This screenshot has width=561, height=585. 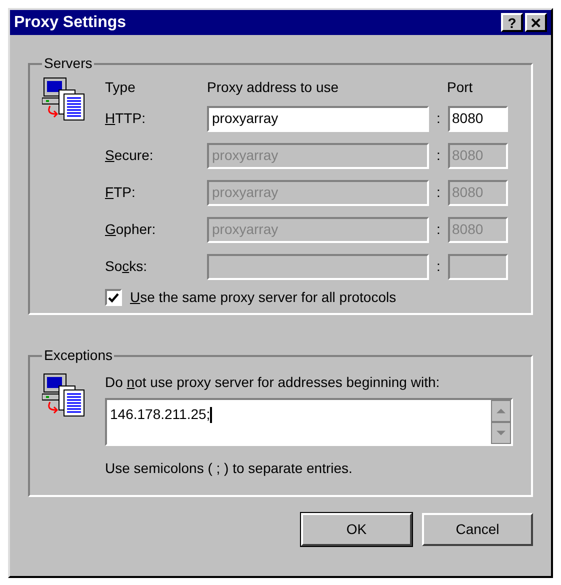 What do you see at coordinates (126, 266) in the screenshot?
I see `protocol-label: Socks:` at bounding box center [126, 266].